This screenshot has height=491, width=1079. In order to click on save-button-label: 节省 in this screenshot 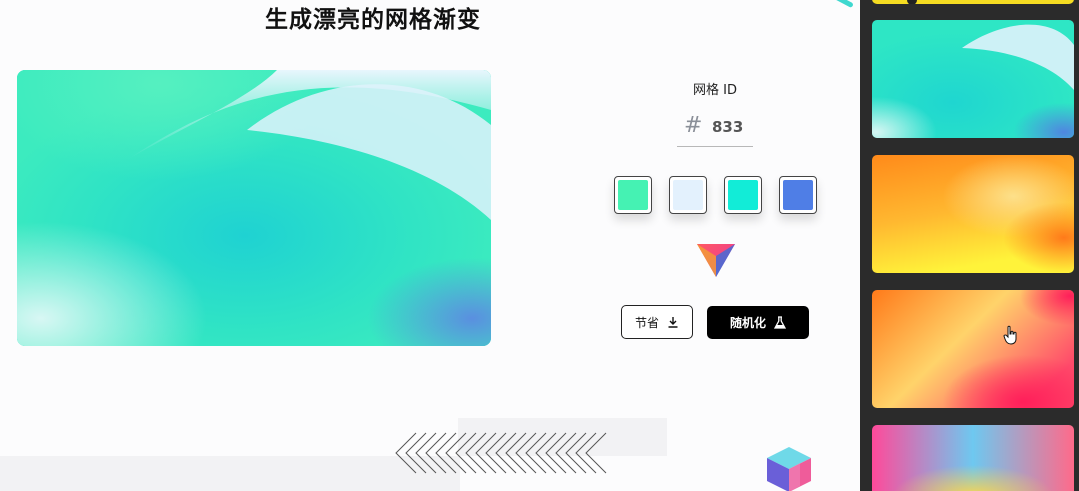, I will do `click(646, 322)`.